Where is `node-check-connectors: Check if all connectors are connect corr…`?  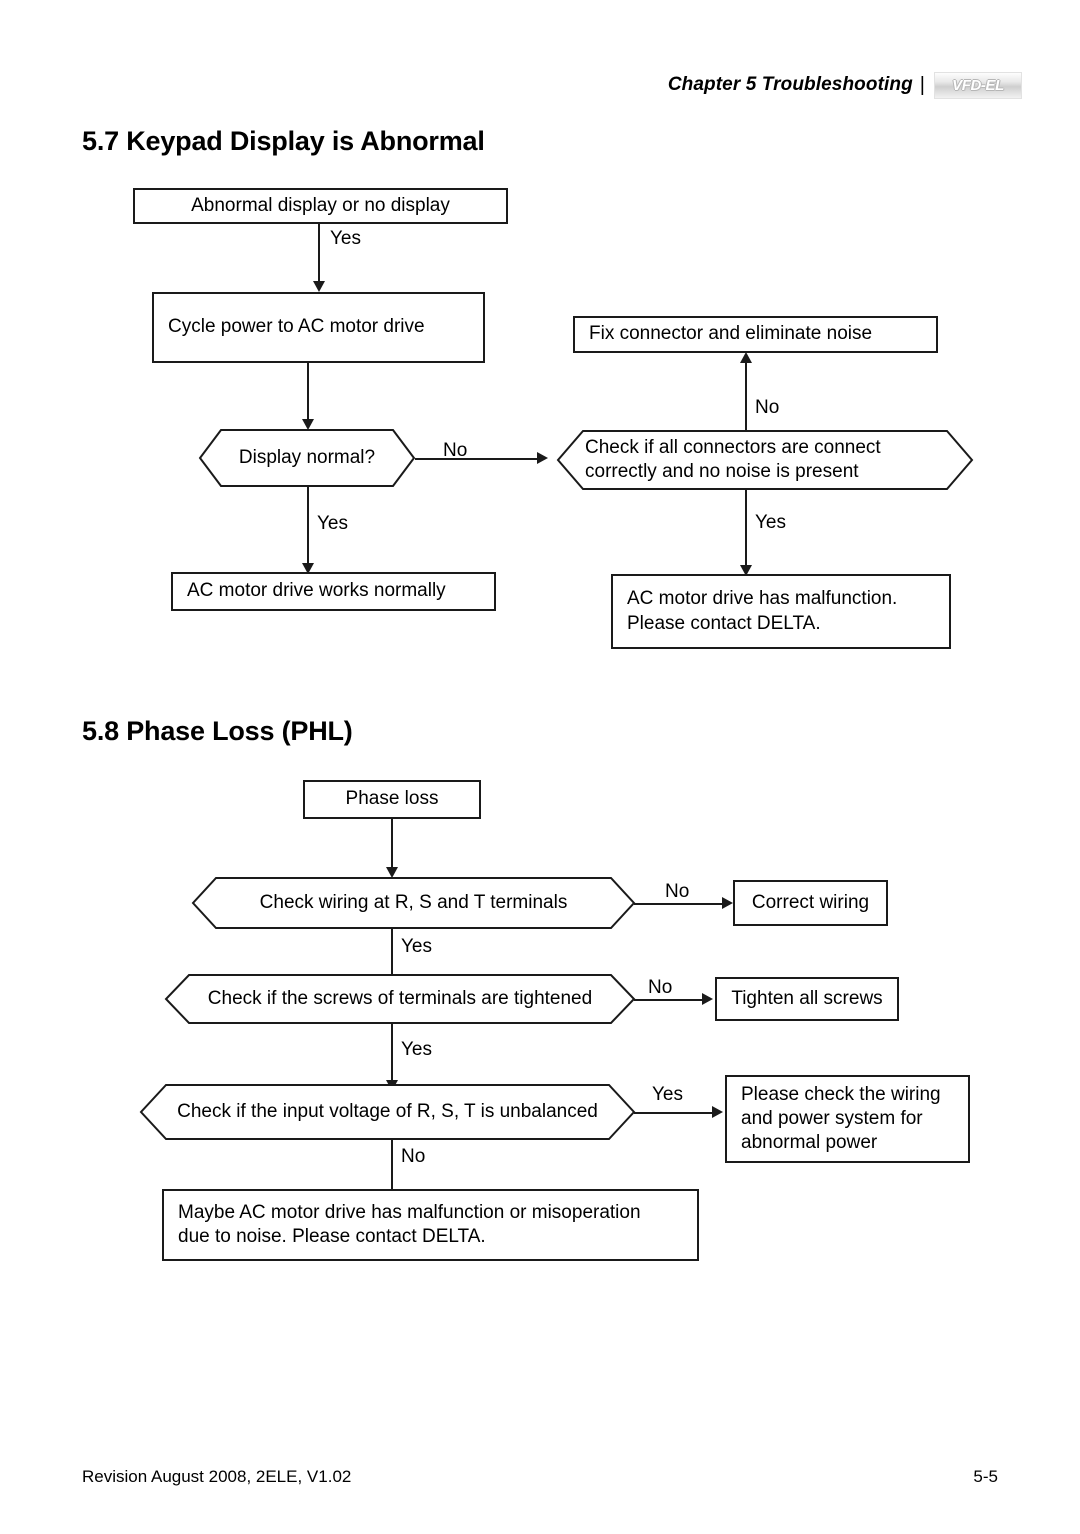
node-check-connectors: Check if all connectors are connect corr… is located at coordinates (765, 460).